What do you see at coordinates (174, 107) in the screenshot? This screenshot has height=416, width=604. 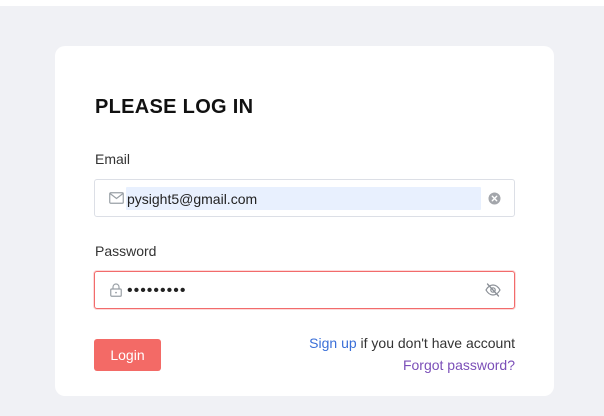 I see `page-title: PLEASE LOG IN` at bounding box center [174, 107].